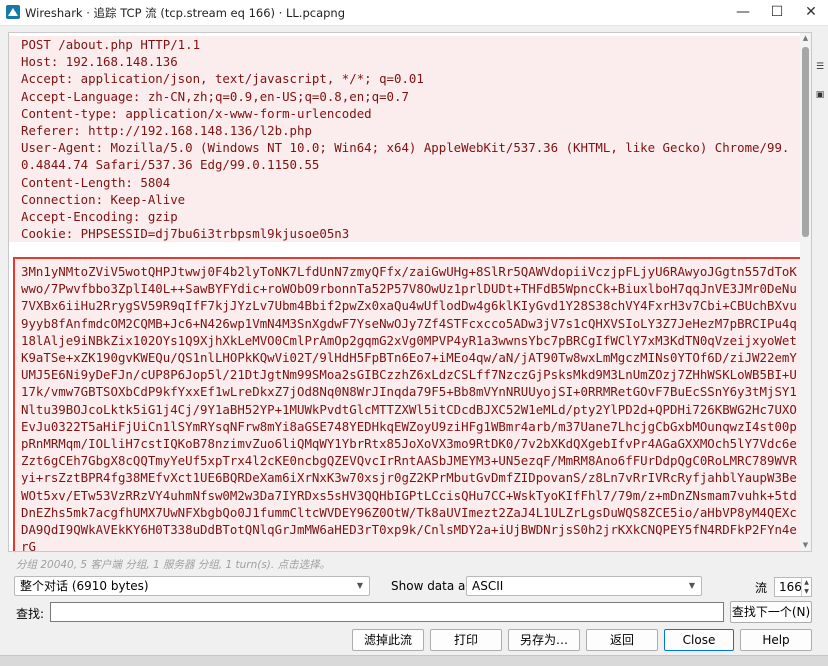 This screenshot has height=666, width=828. What do you see at coordinates (771, 612) in the screenshot?
I see `find-next-button: 查找下一个(N)` at bounding box center [771, 612].